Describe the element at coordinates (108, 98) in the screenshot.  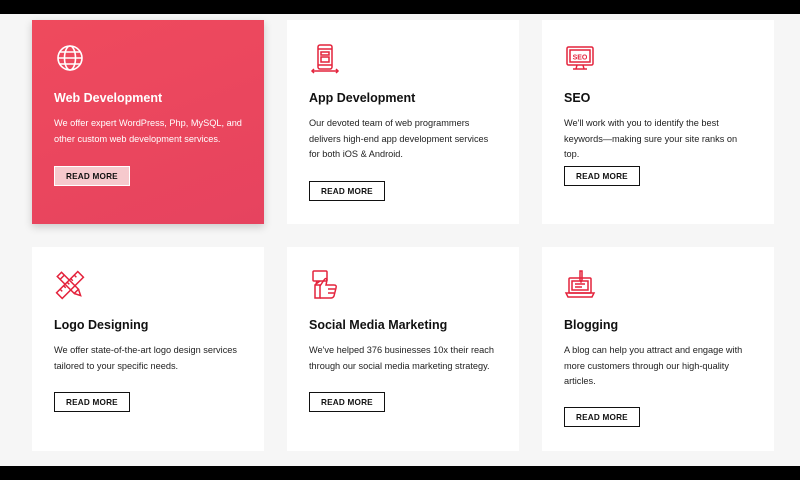
I see `service-title: Web Development` at that location.